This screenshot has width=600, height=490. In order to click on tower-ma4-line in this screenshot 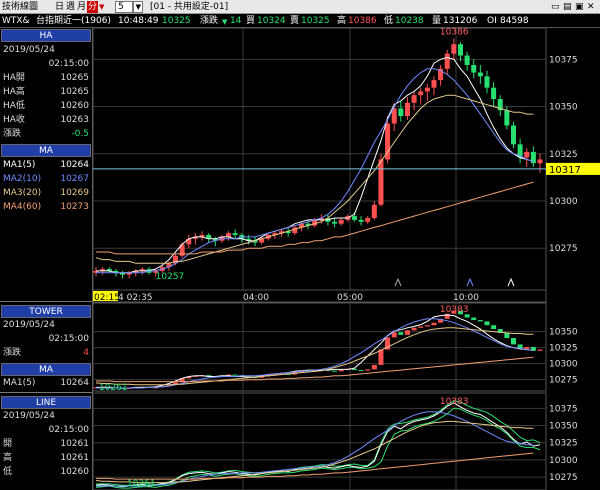, I will do `click(315, 369)`.